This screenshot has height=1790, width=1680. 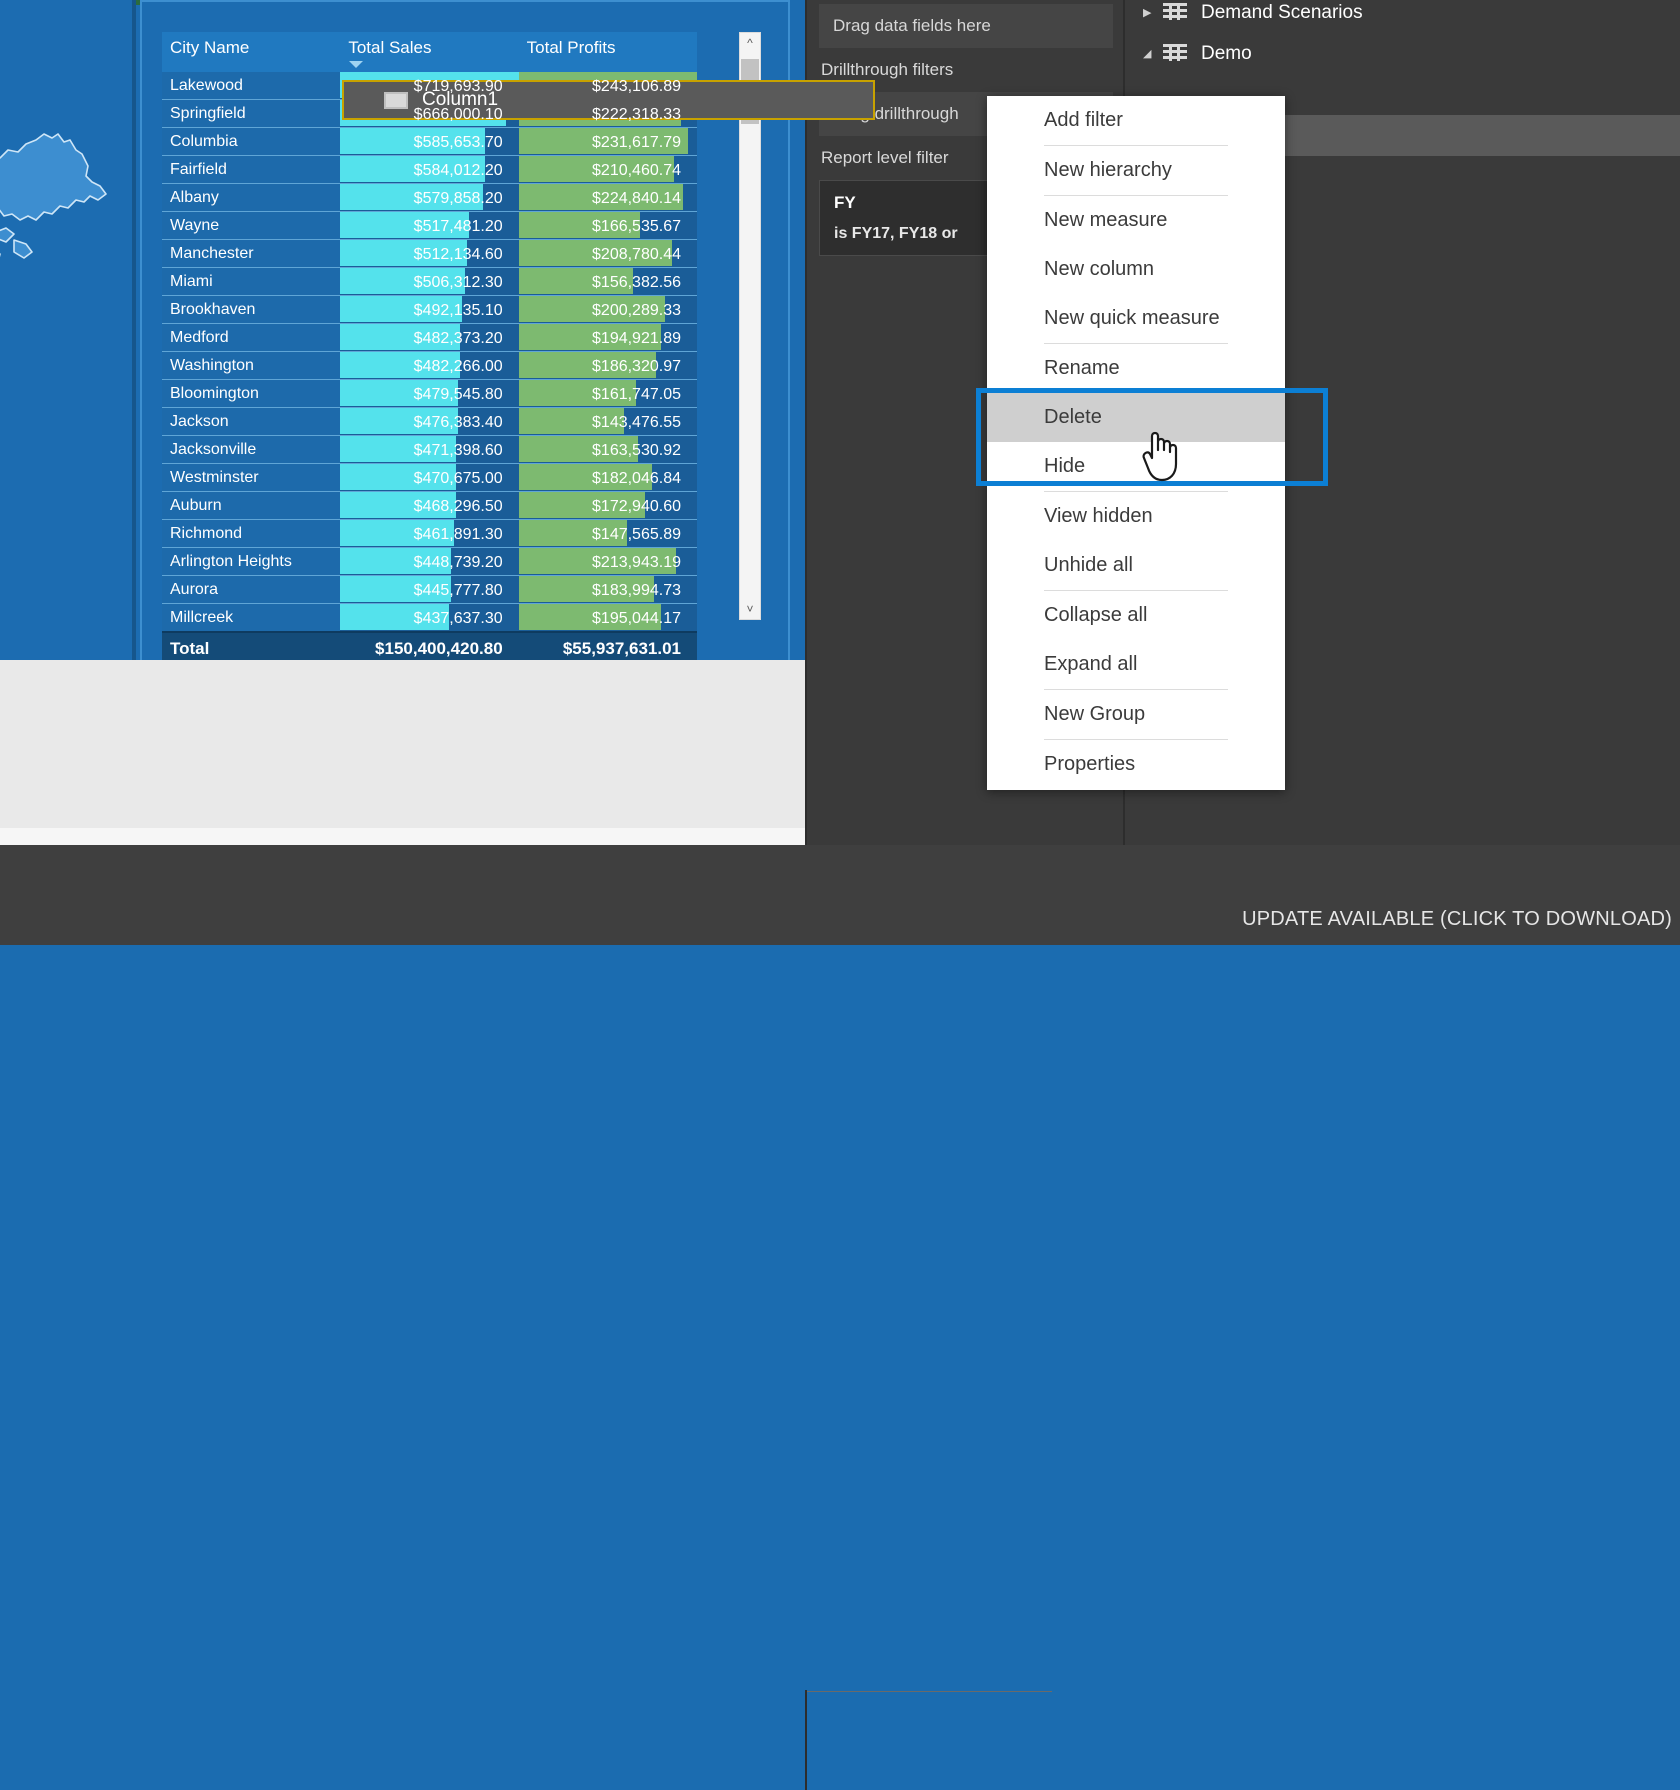 I want to click on cell-total-sales: $579,858.20, so click(x=429, y=197).